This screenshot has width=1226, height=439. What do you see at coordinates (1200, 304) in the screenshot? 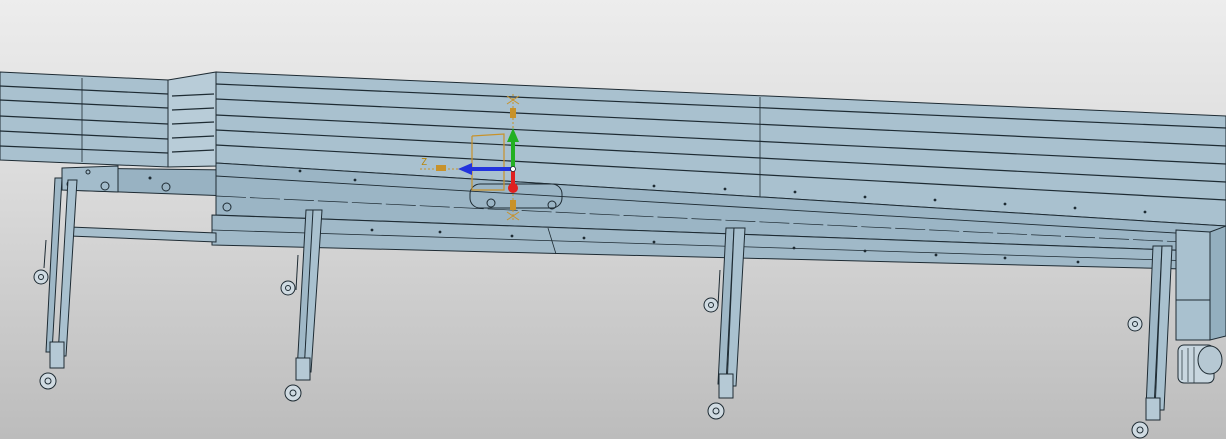
I see `drive-motor` at bounding box center [1200, 304].